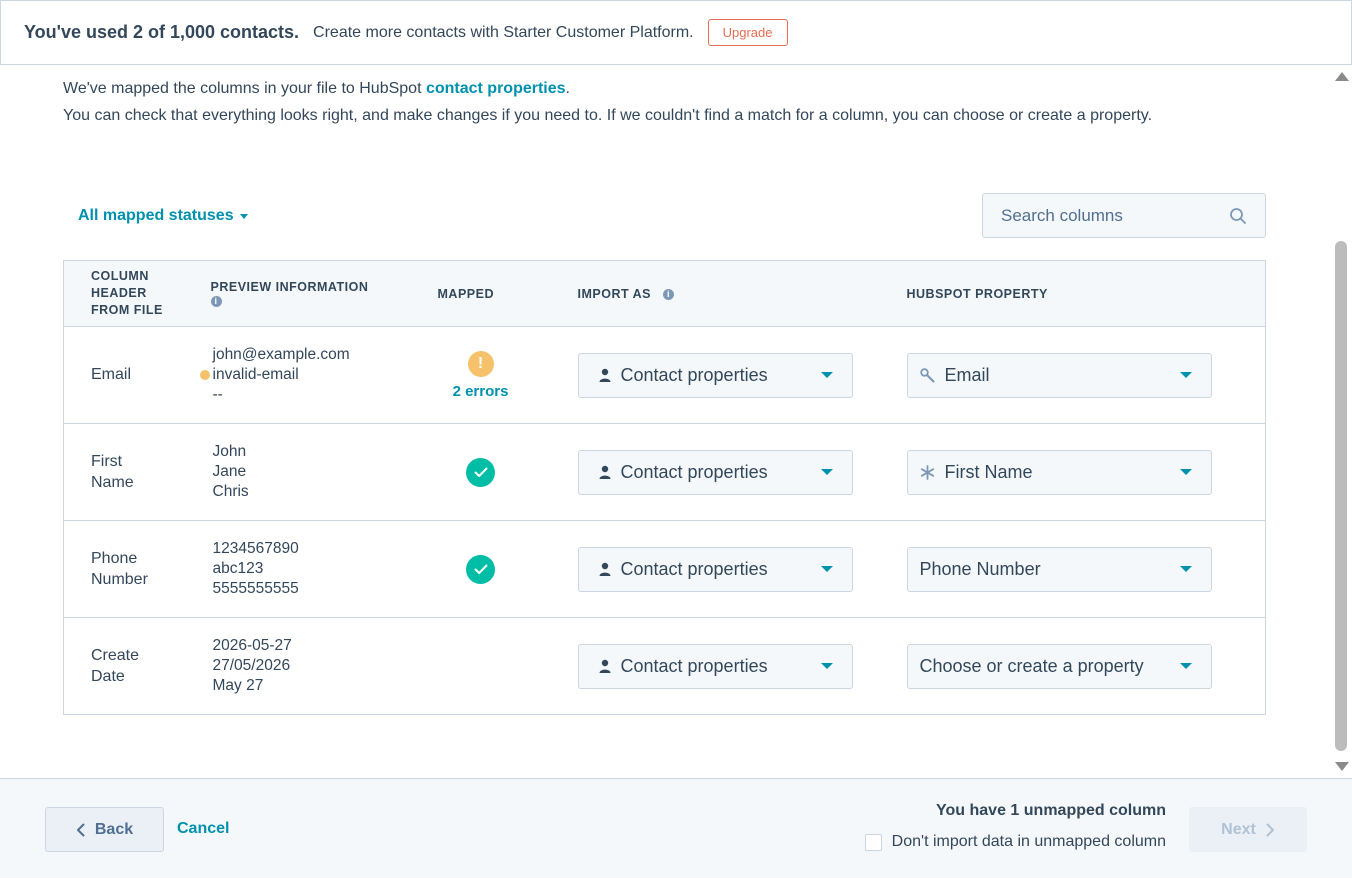 This screenshot has width=1352, height=878. Describe the element at coordinates (567, 88) in the screenshot. I see `intro-line-1-suffix: .` at that location.